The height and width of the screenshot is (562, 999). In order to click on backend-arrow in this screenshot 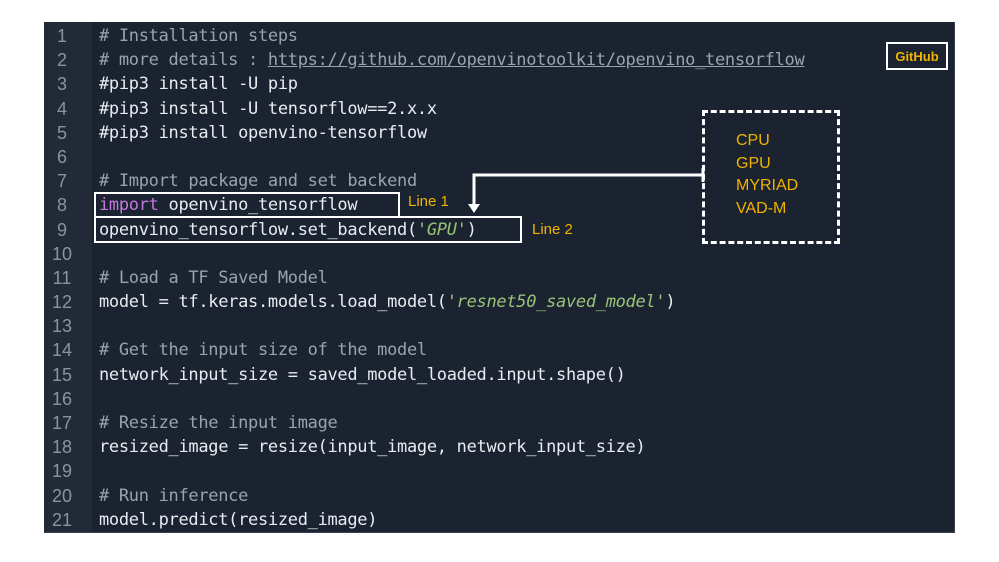, I will do `click(586, 190)`.